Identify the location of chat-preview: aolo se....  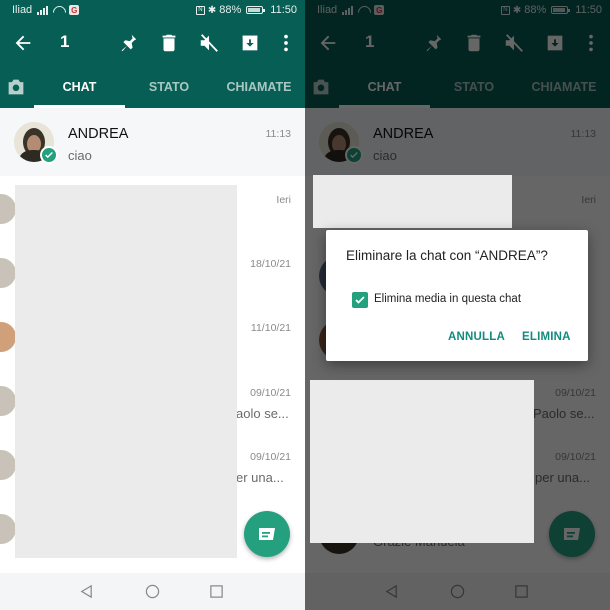
(262, 413).